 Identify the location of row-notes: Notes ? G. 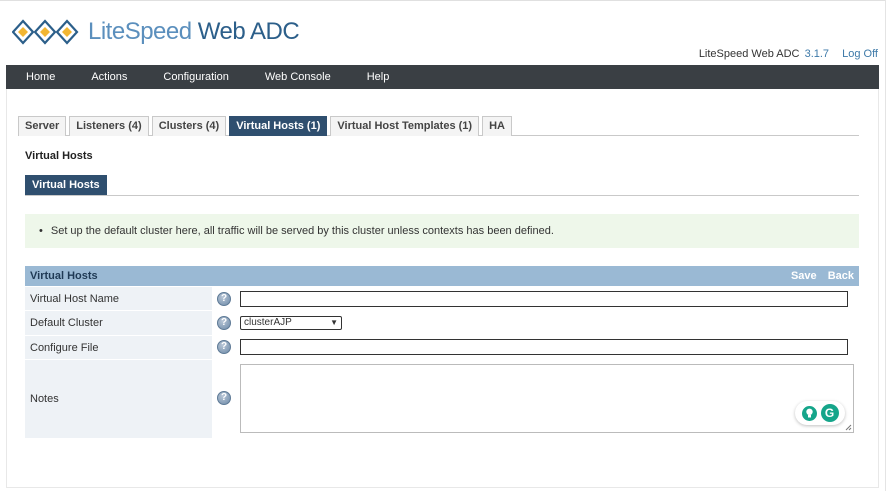
(442, 399).